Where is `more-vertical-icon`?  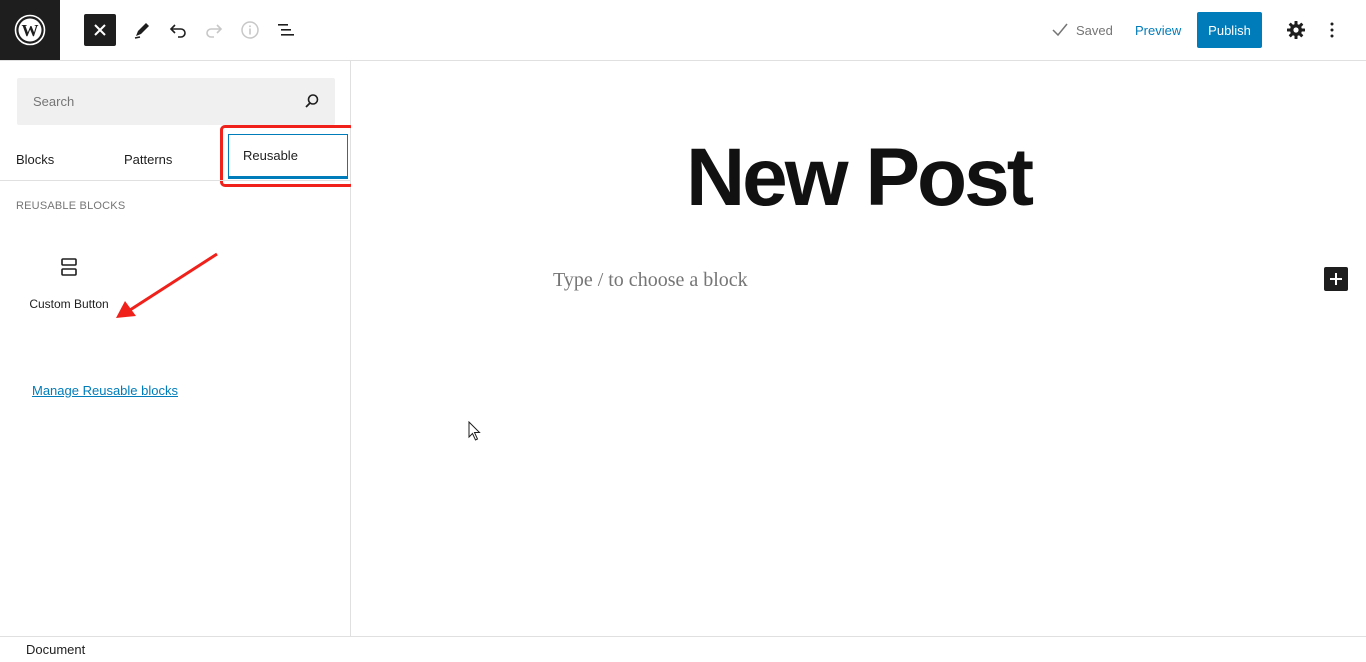 more-vertical-icon is located at coordinates (1332, 30).